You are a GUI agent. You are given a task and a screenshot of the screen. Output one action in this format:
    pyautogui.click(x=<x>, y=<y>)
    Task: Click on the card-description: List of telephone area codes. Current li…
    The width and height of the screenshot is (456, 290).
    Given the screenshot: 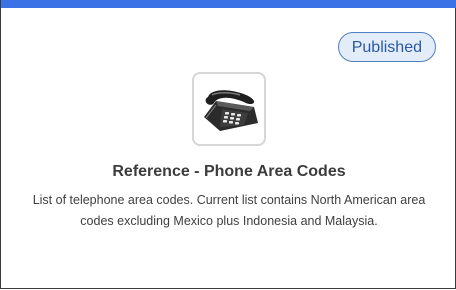 What is the action you would take?
    pyautogui.click(x=229, y=210)
    